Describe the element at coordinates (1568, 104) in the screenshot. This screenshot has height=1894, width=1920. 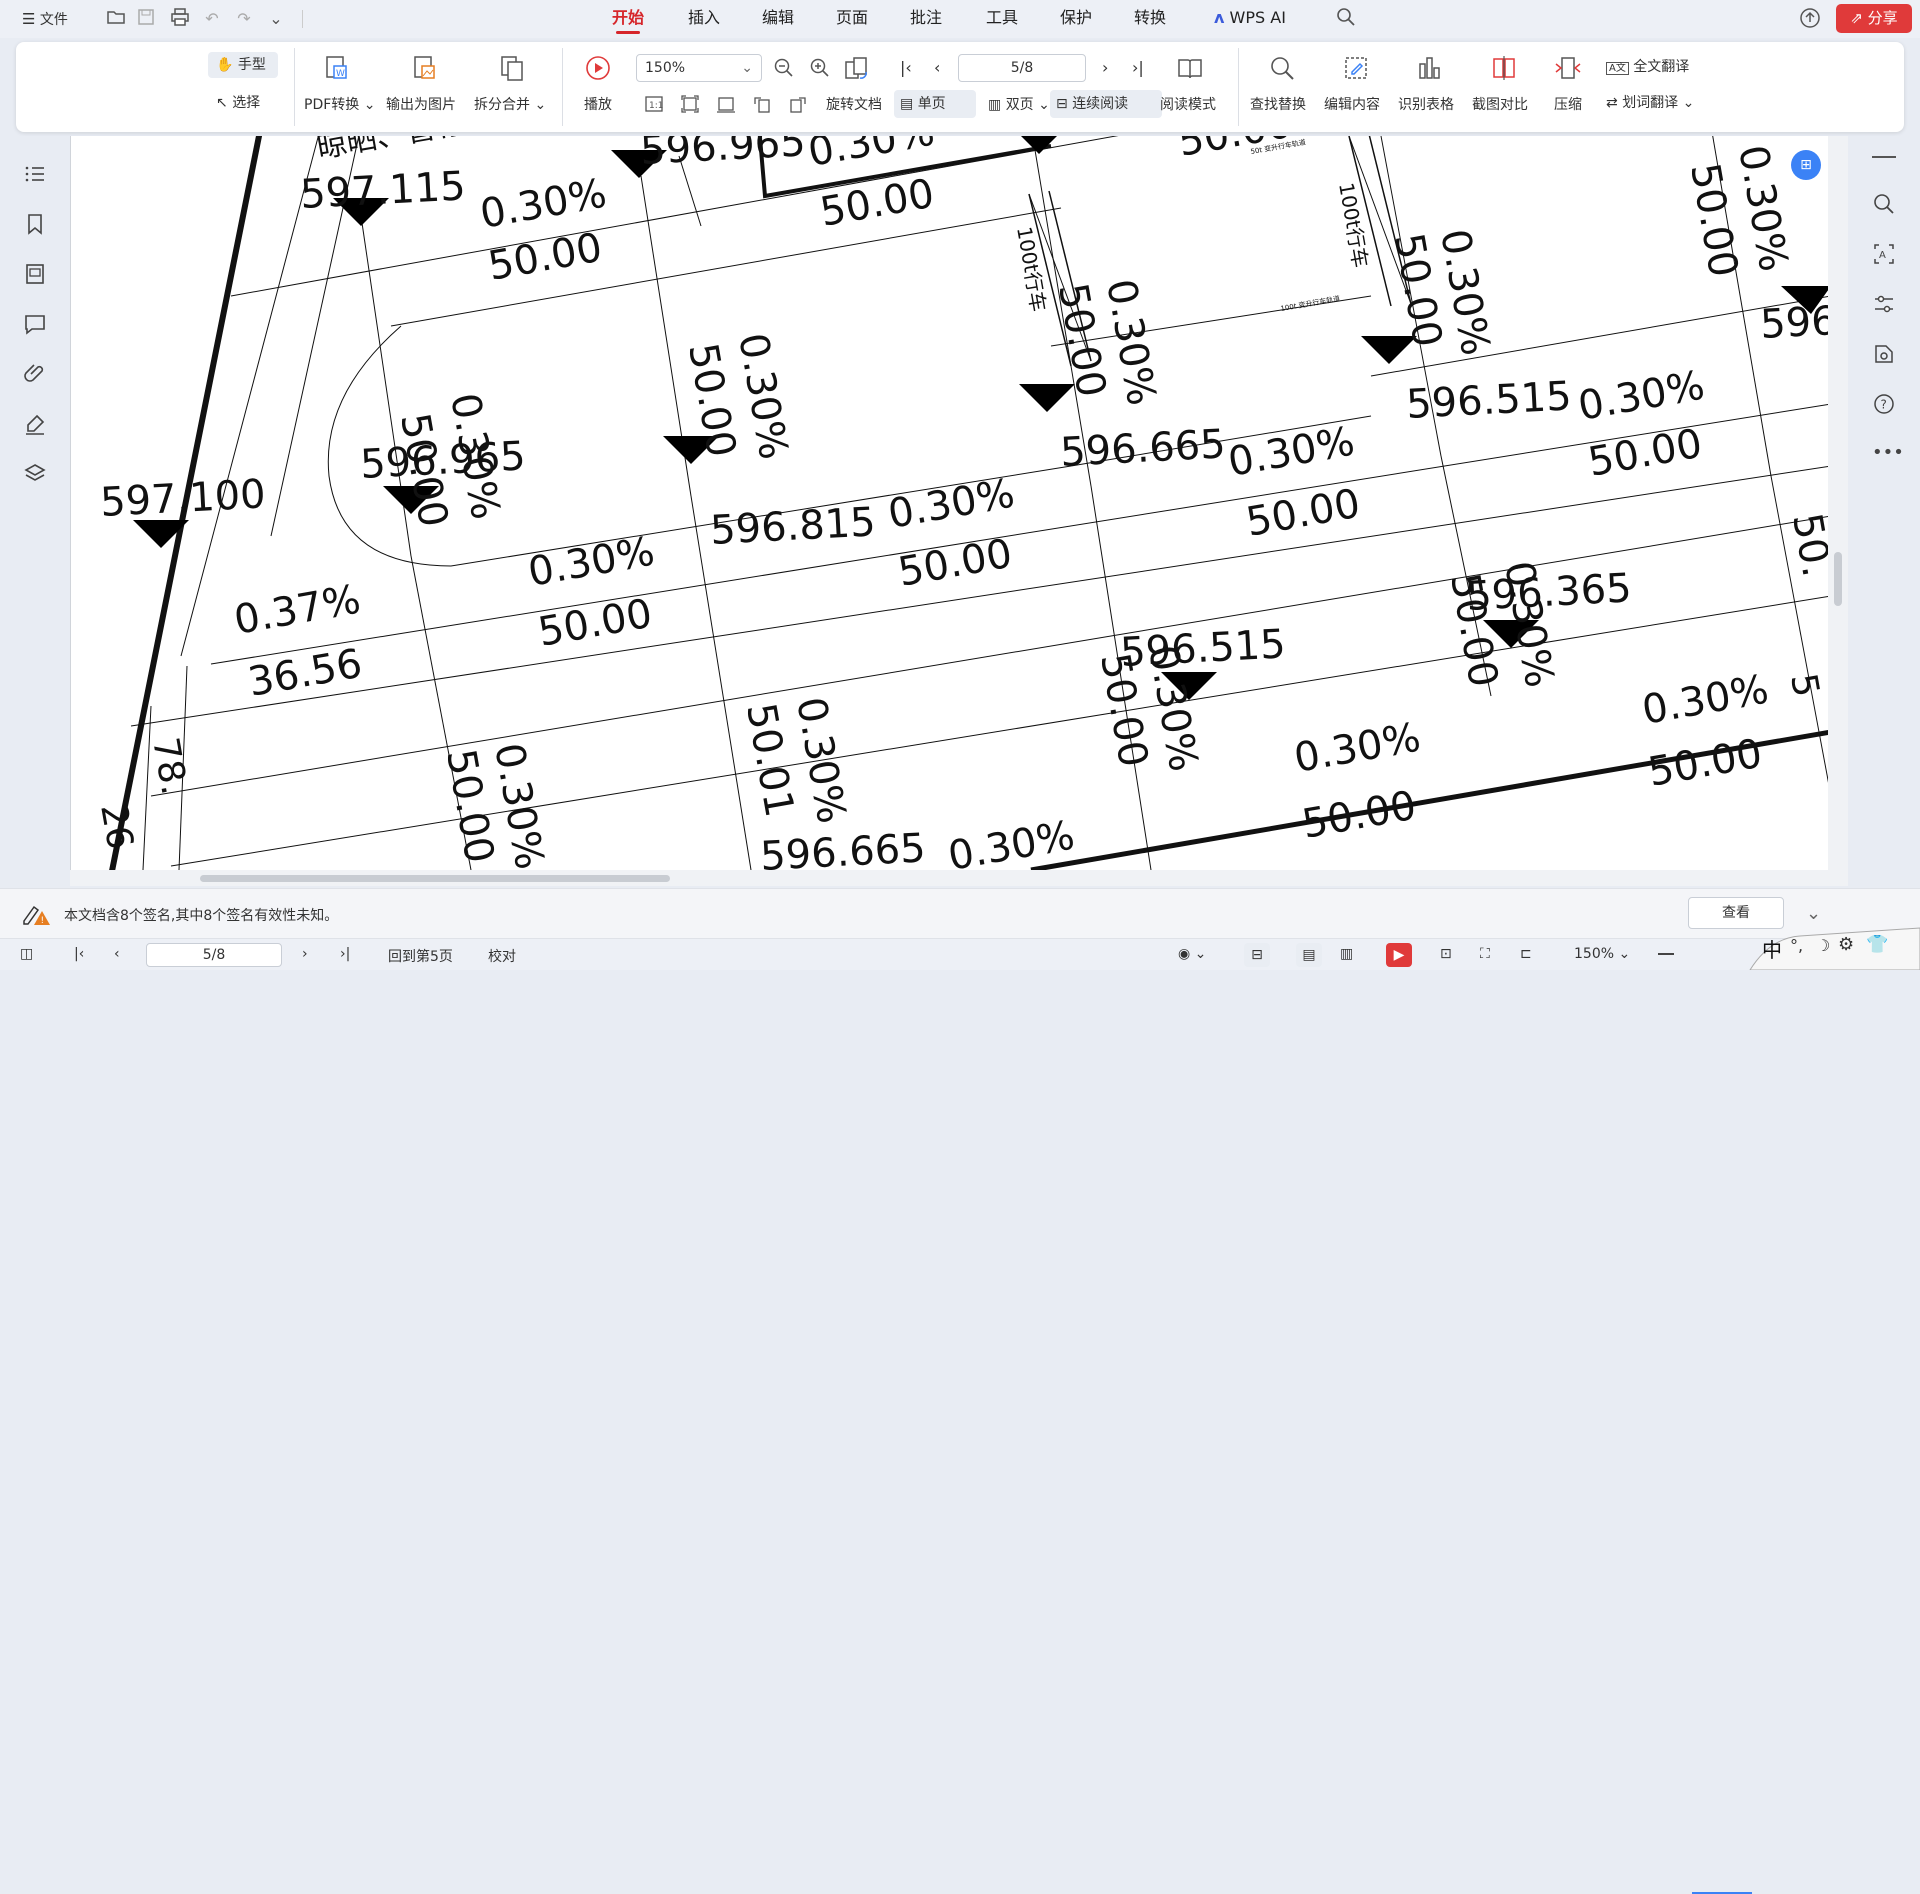
I see `compress-button: 压缩` at that location.